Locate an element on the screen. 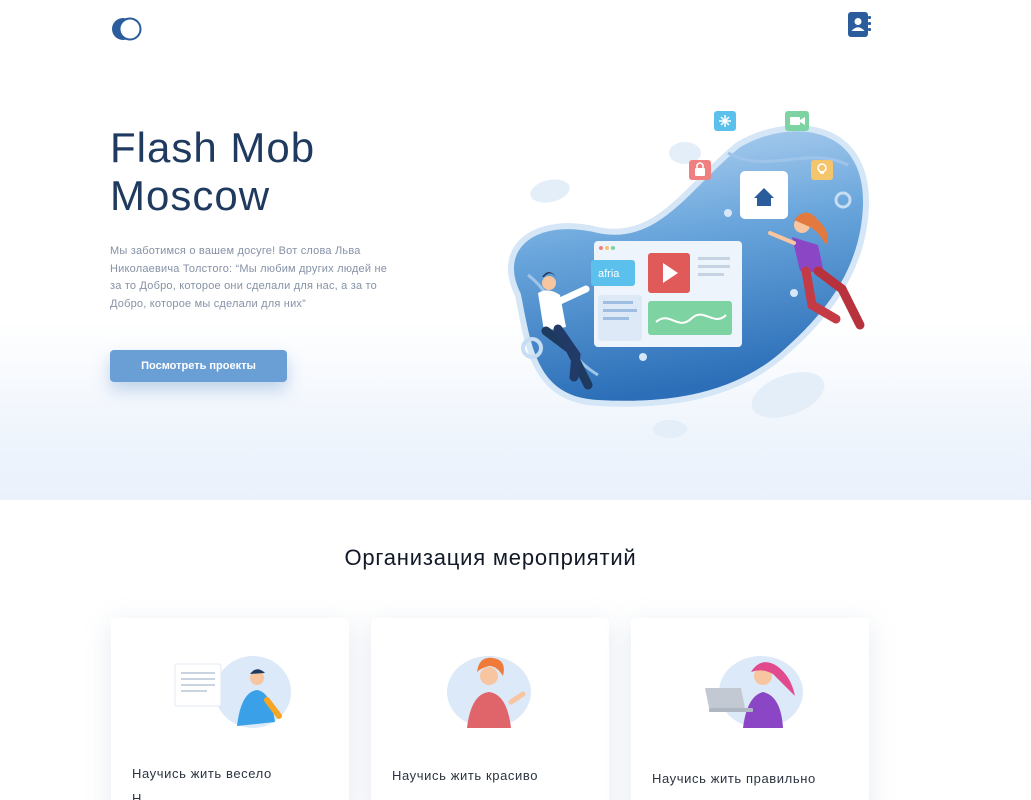 The height and width of the screenshot is (800, 1031). toggle-circles-logo is located at coordinates (126, 29).